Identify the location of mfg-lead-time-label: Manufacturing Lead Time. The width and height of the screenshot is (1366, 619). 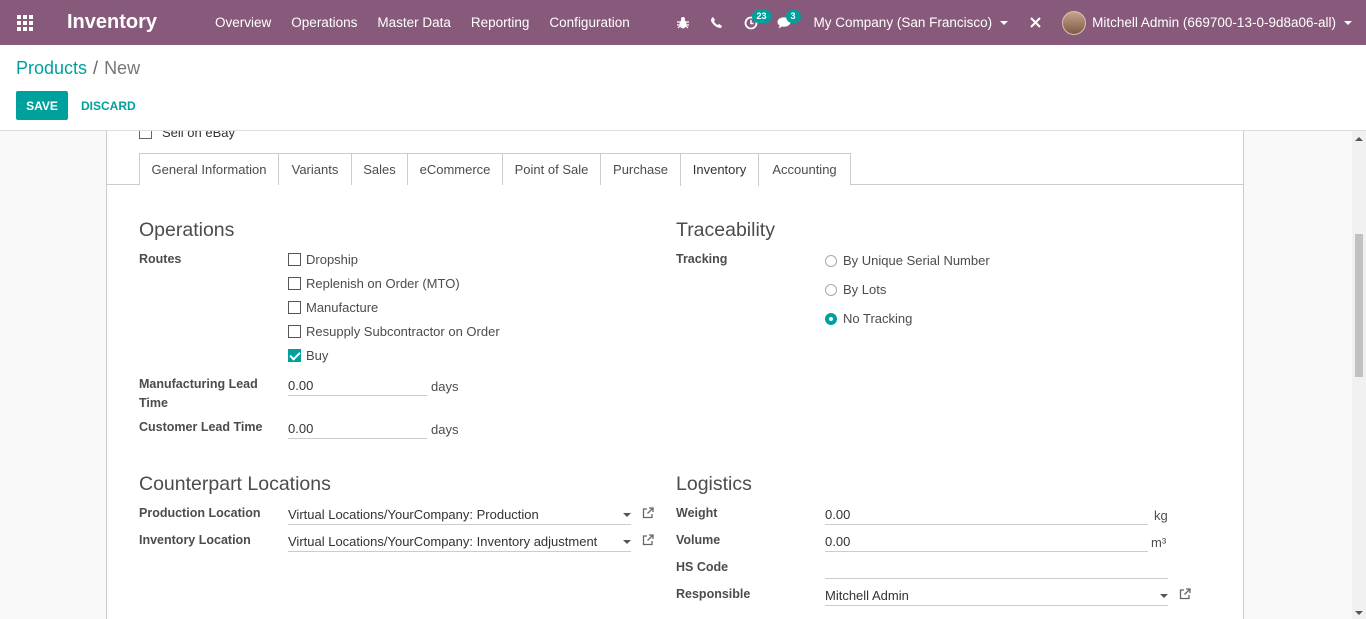
(198, 393).